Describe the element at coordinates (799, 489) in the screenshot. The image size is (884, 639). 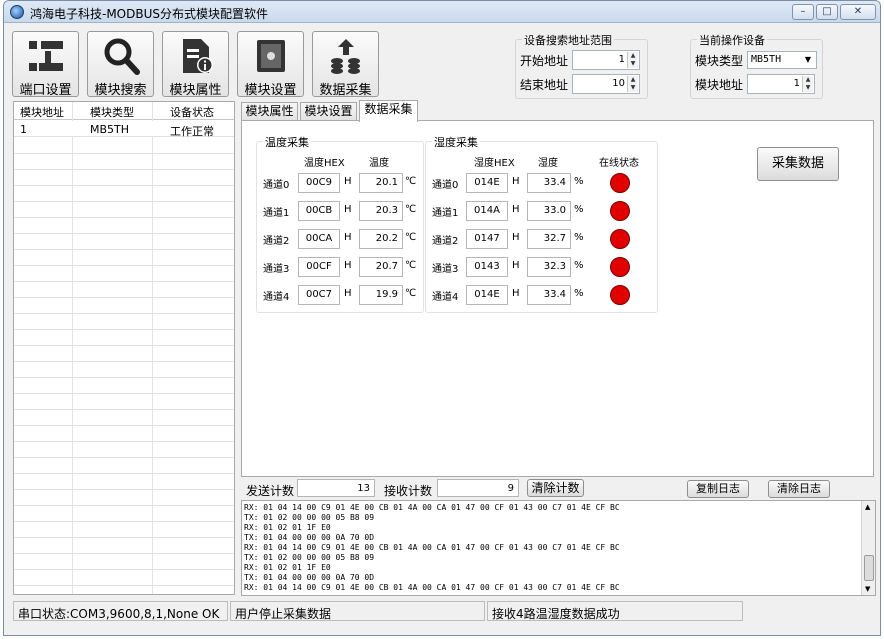
I see `clear-log-button: 清除日志` at that location.